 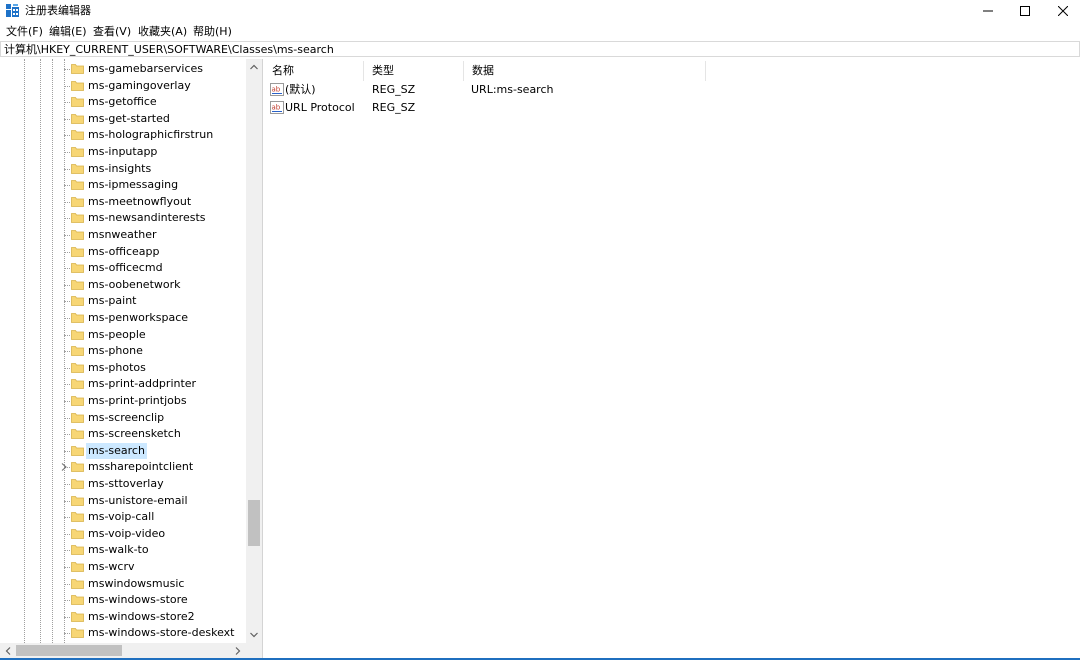 I want to click on tree-item: ms-windows-store, so click(x=123, y=600).